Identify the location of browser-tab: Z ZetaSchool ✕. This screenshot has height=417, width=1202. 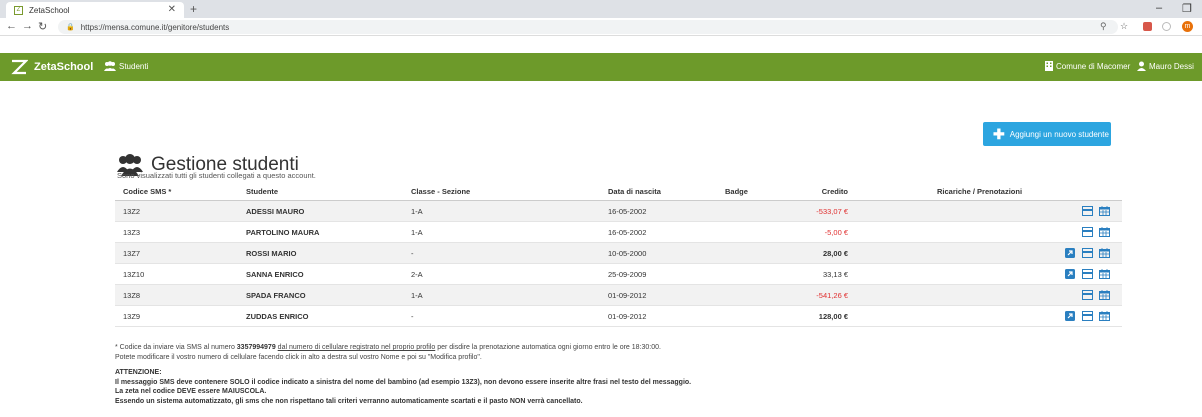
(95, 10).